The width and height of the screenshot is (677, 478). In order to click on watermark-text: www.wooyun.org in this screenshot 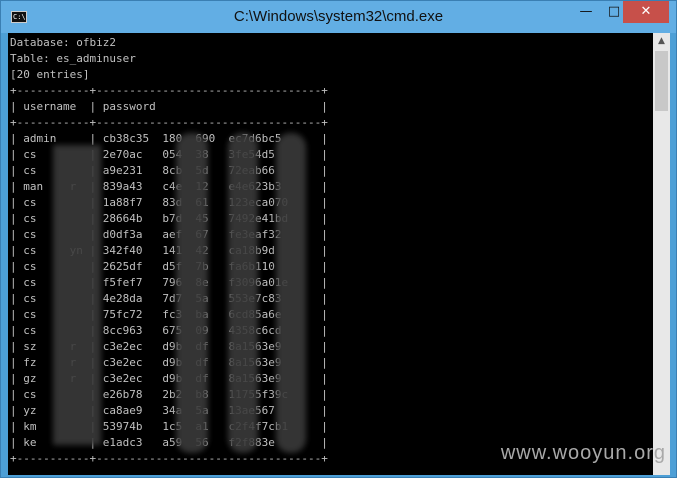, I will do `click(583, 453)`.